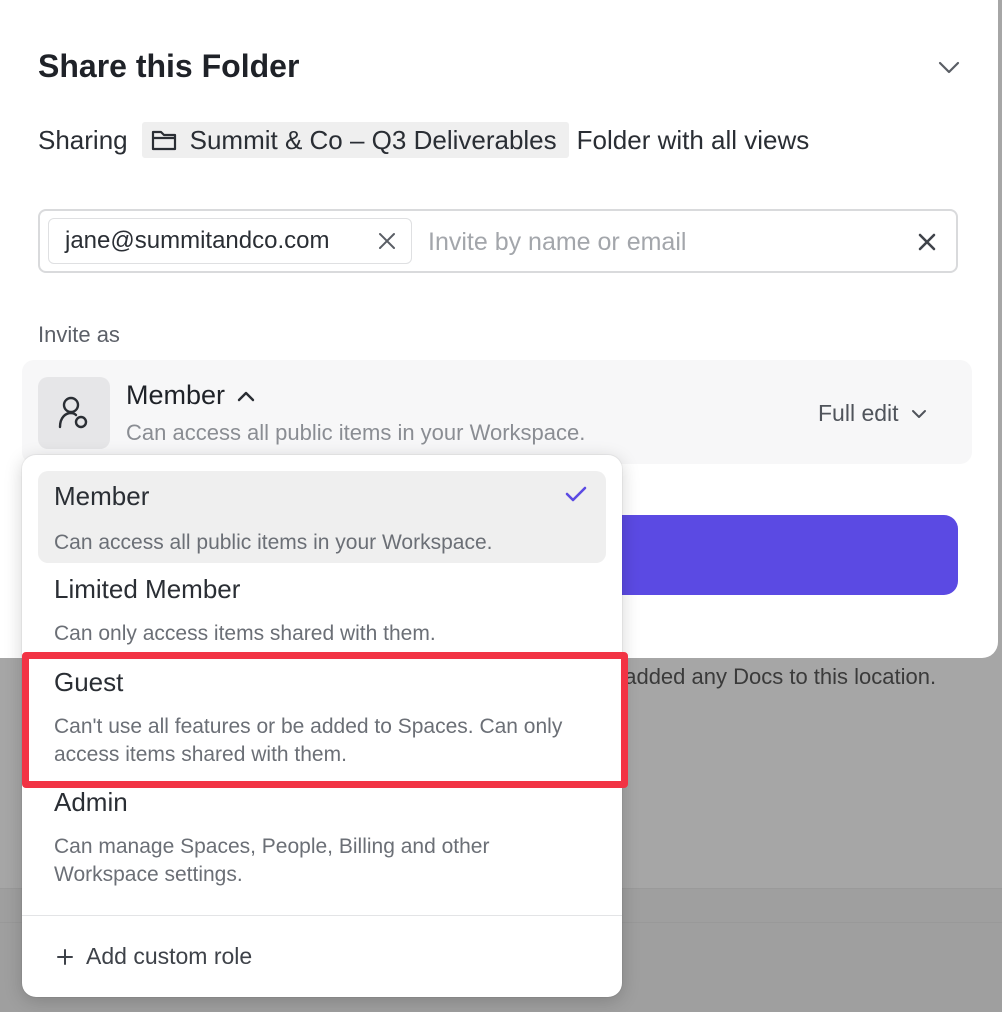 This screenshot has width=1002, height=1012. Describe the element at coordinates (774, 676) in the screenshot. I see `background-empty-message: t added any Docs to this location.` at that location.